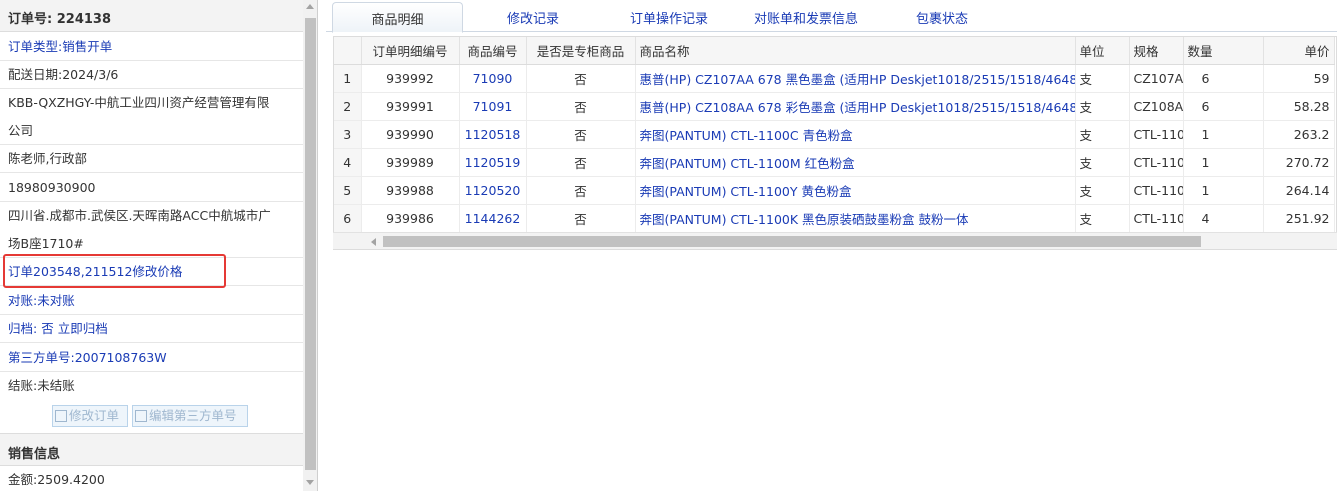  What do you see at coordinates (83, 328) in the screenshot?
I see `archive-now-link: 立即归档` at bounding box center [83, 328].